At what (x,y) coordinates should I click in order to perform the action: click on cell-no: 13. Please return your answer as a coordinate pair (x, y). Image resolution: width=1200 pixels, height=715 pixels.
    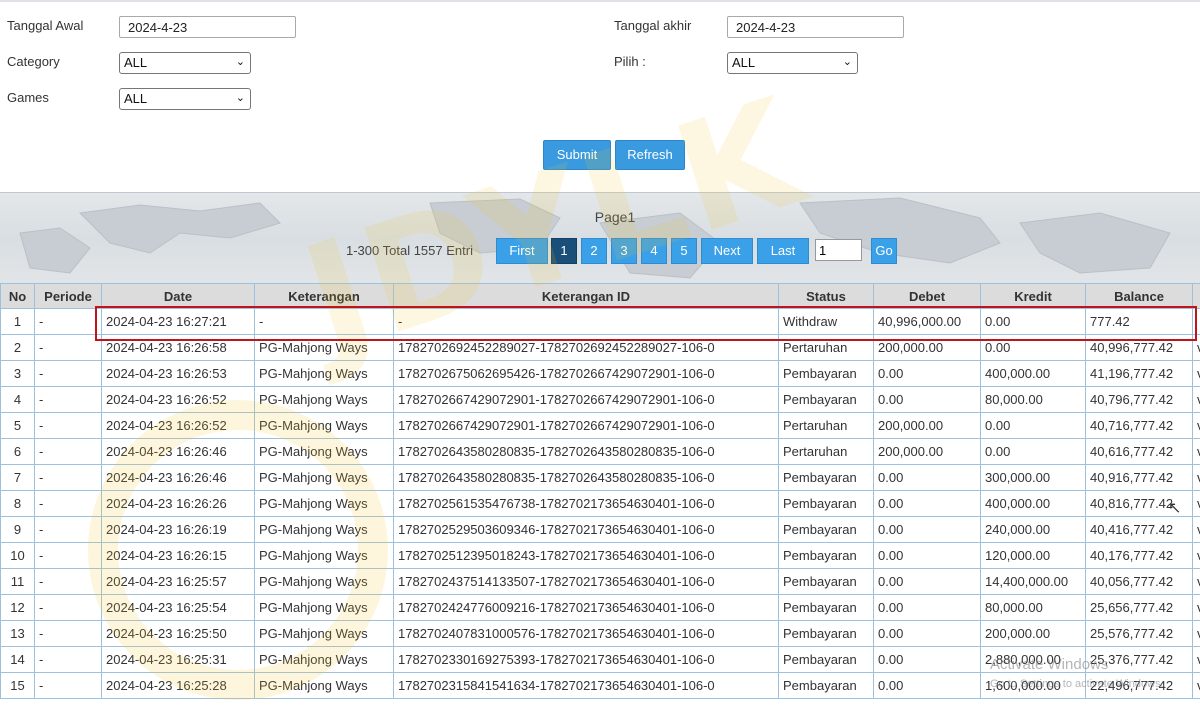
    Looking at the image, I should click on (17, 633).